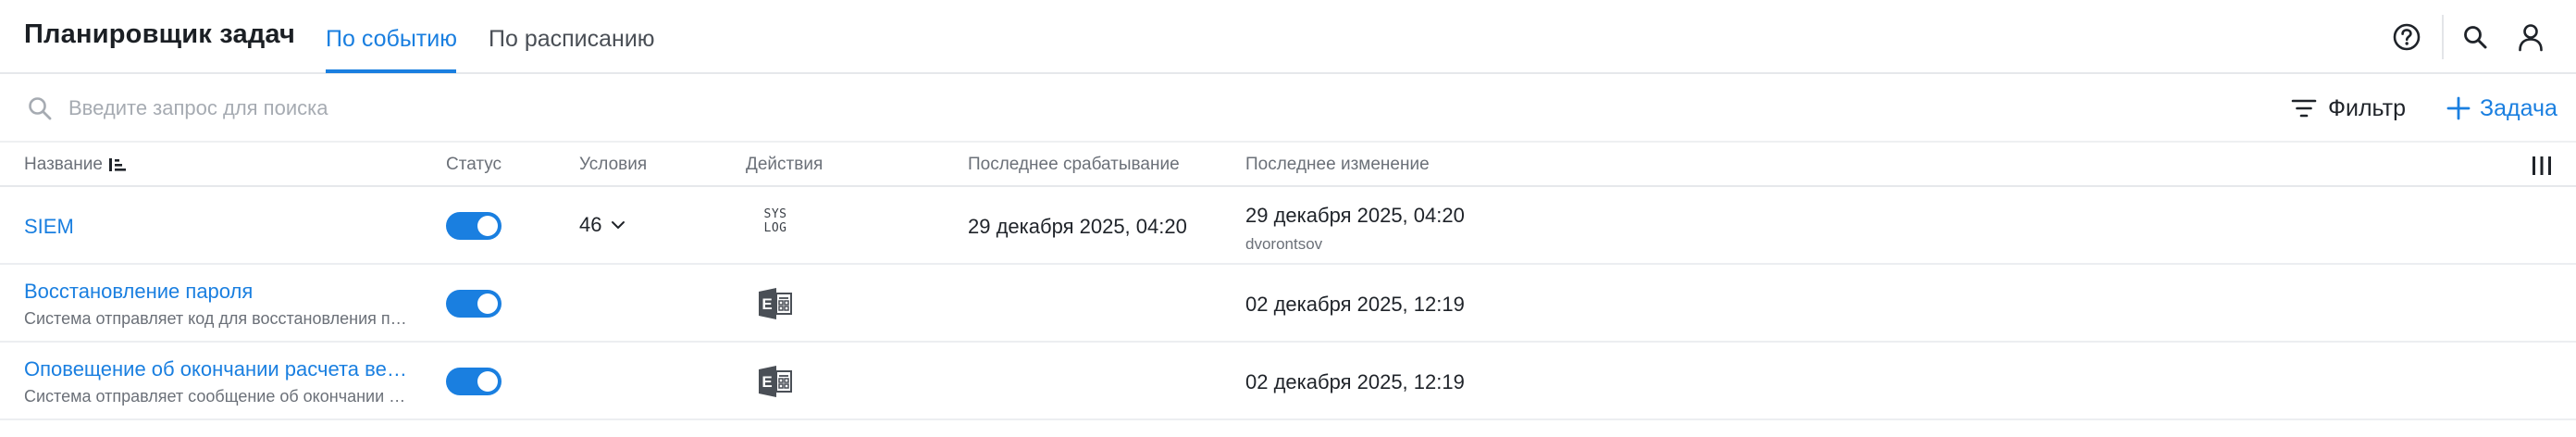 The width and height of the screenshot is (2576, 437). I want to click on filter-icon, so click(2304, 108).